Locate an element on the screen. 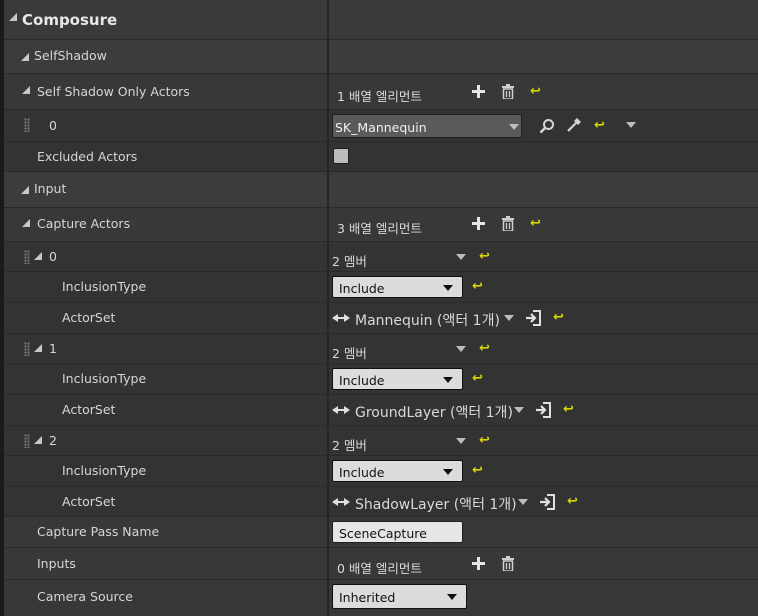 The image size is (758, 616). prop-inputs: Inputs 0 배열 엘리먼트 is located at coordinates (381, 564).